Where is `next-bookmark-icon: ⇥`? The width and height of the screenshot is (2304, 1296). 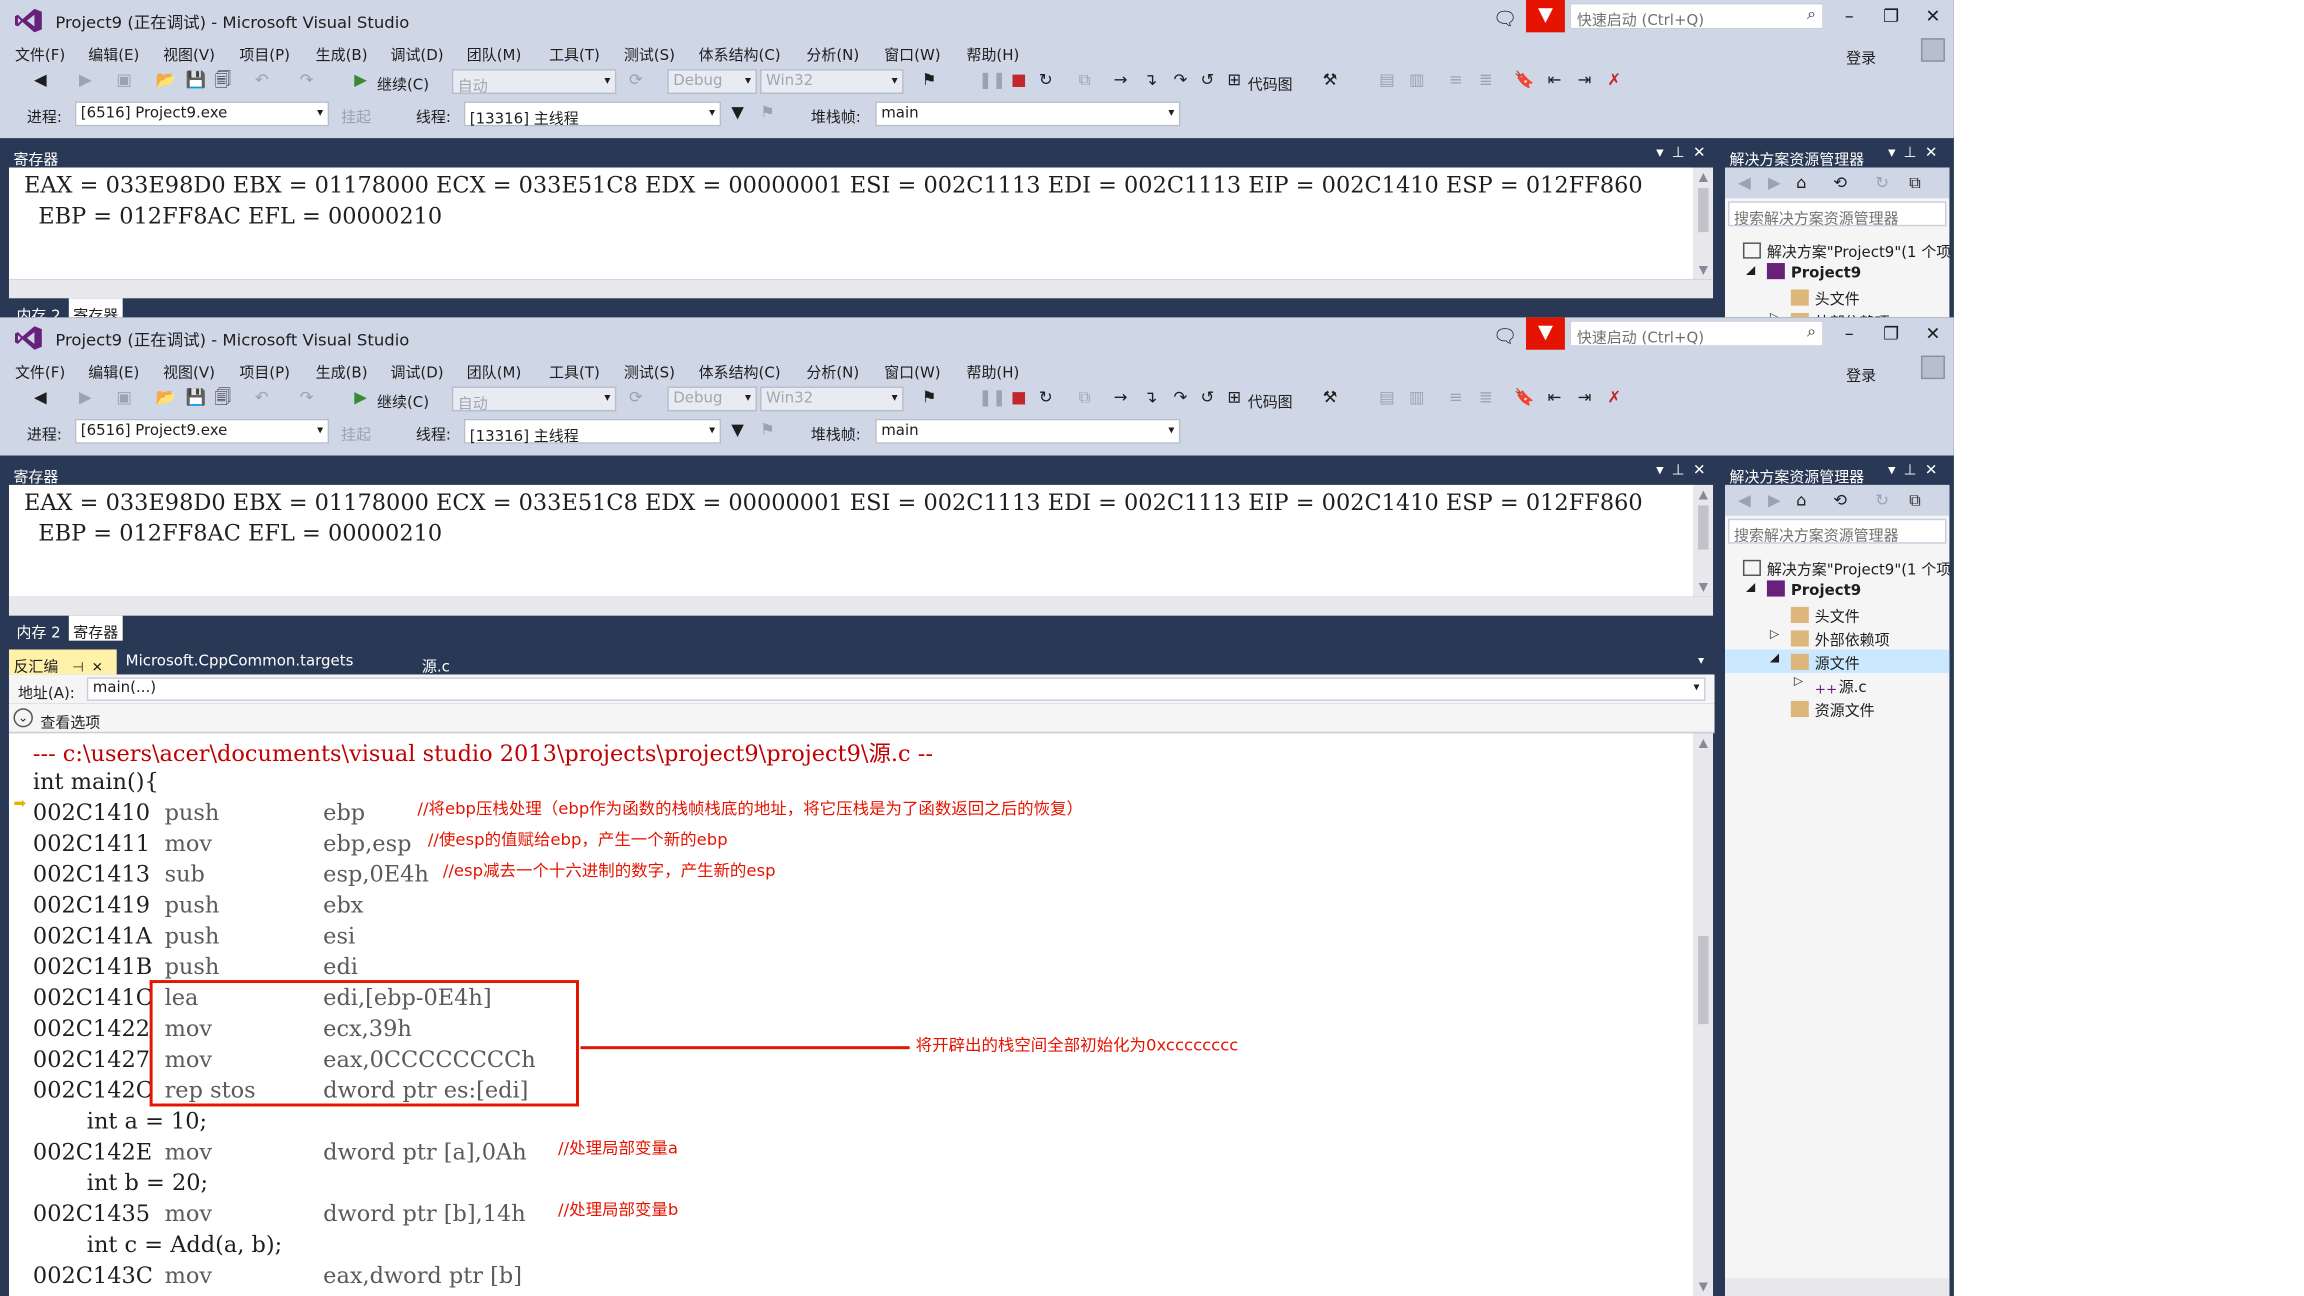
next-bookmark-icon: ⇥ is located at coordinates (1584, 81).